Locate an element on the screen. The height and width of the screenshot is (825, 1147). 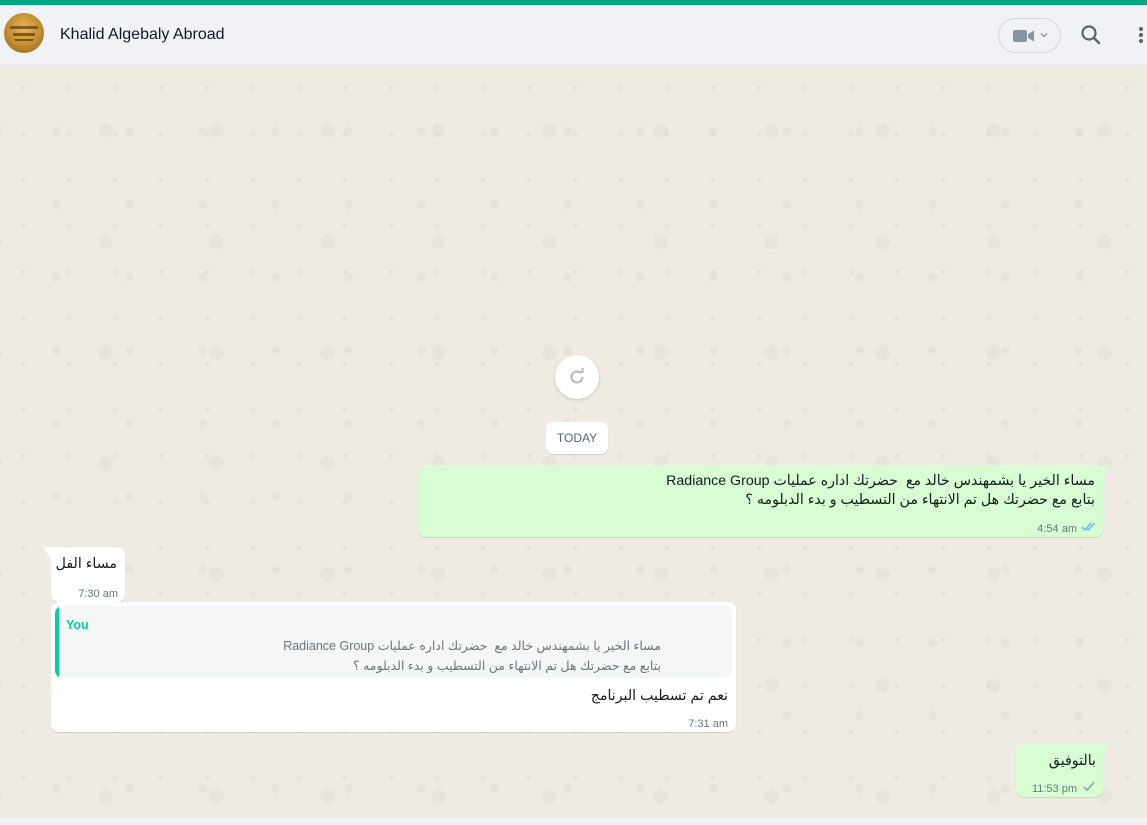
more-vertical-icon is located at coordinates (1138, 35).